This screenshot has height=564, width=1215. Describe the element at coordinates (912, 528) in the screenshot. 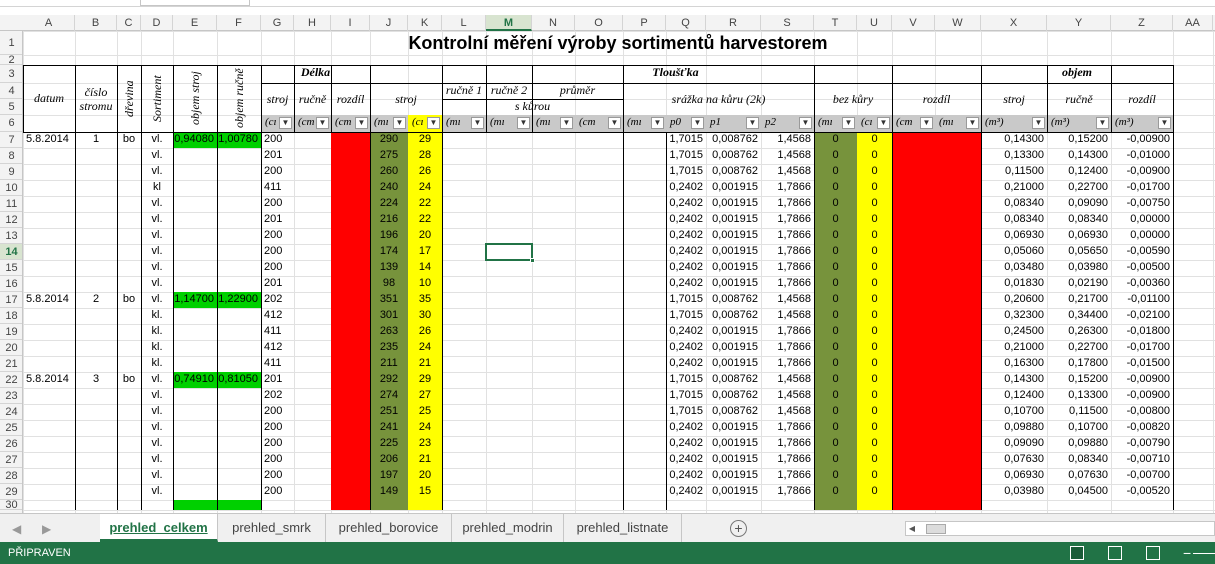

I see `scroll-left-icon: ◀` at that location.